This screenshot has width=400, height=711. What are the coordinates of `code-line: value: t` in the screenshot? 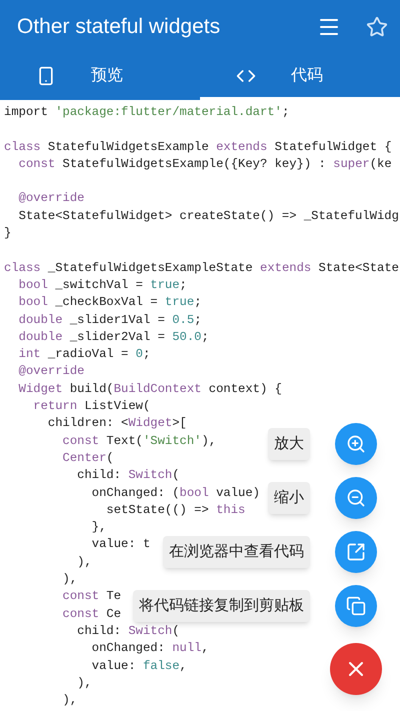 It's located at (120, 545).